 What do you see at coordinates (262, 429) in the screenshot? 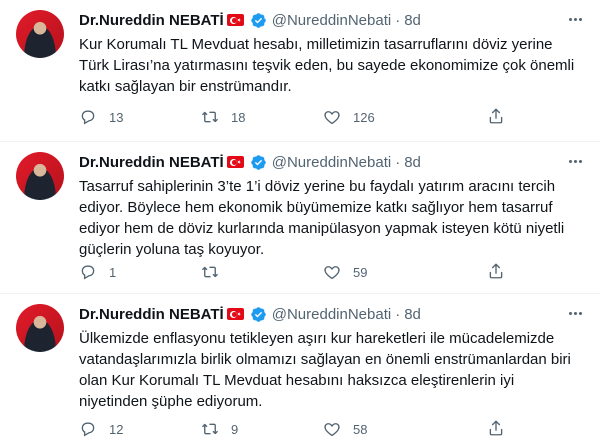
I see `retweet-button: 9` at bounding box center [262, 429].